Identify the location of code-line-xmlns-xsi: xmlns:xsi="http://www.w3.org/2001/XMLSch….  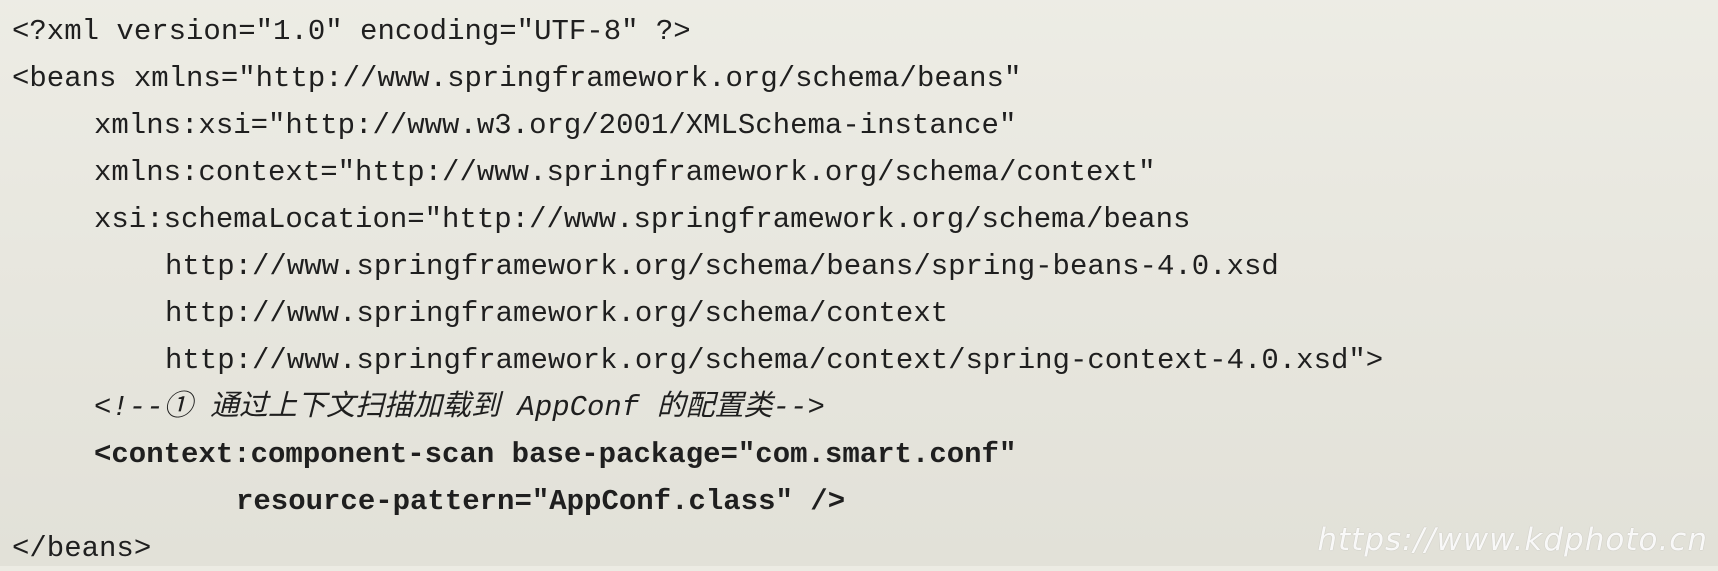
(555, 125).